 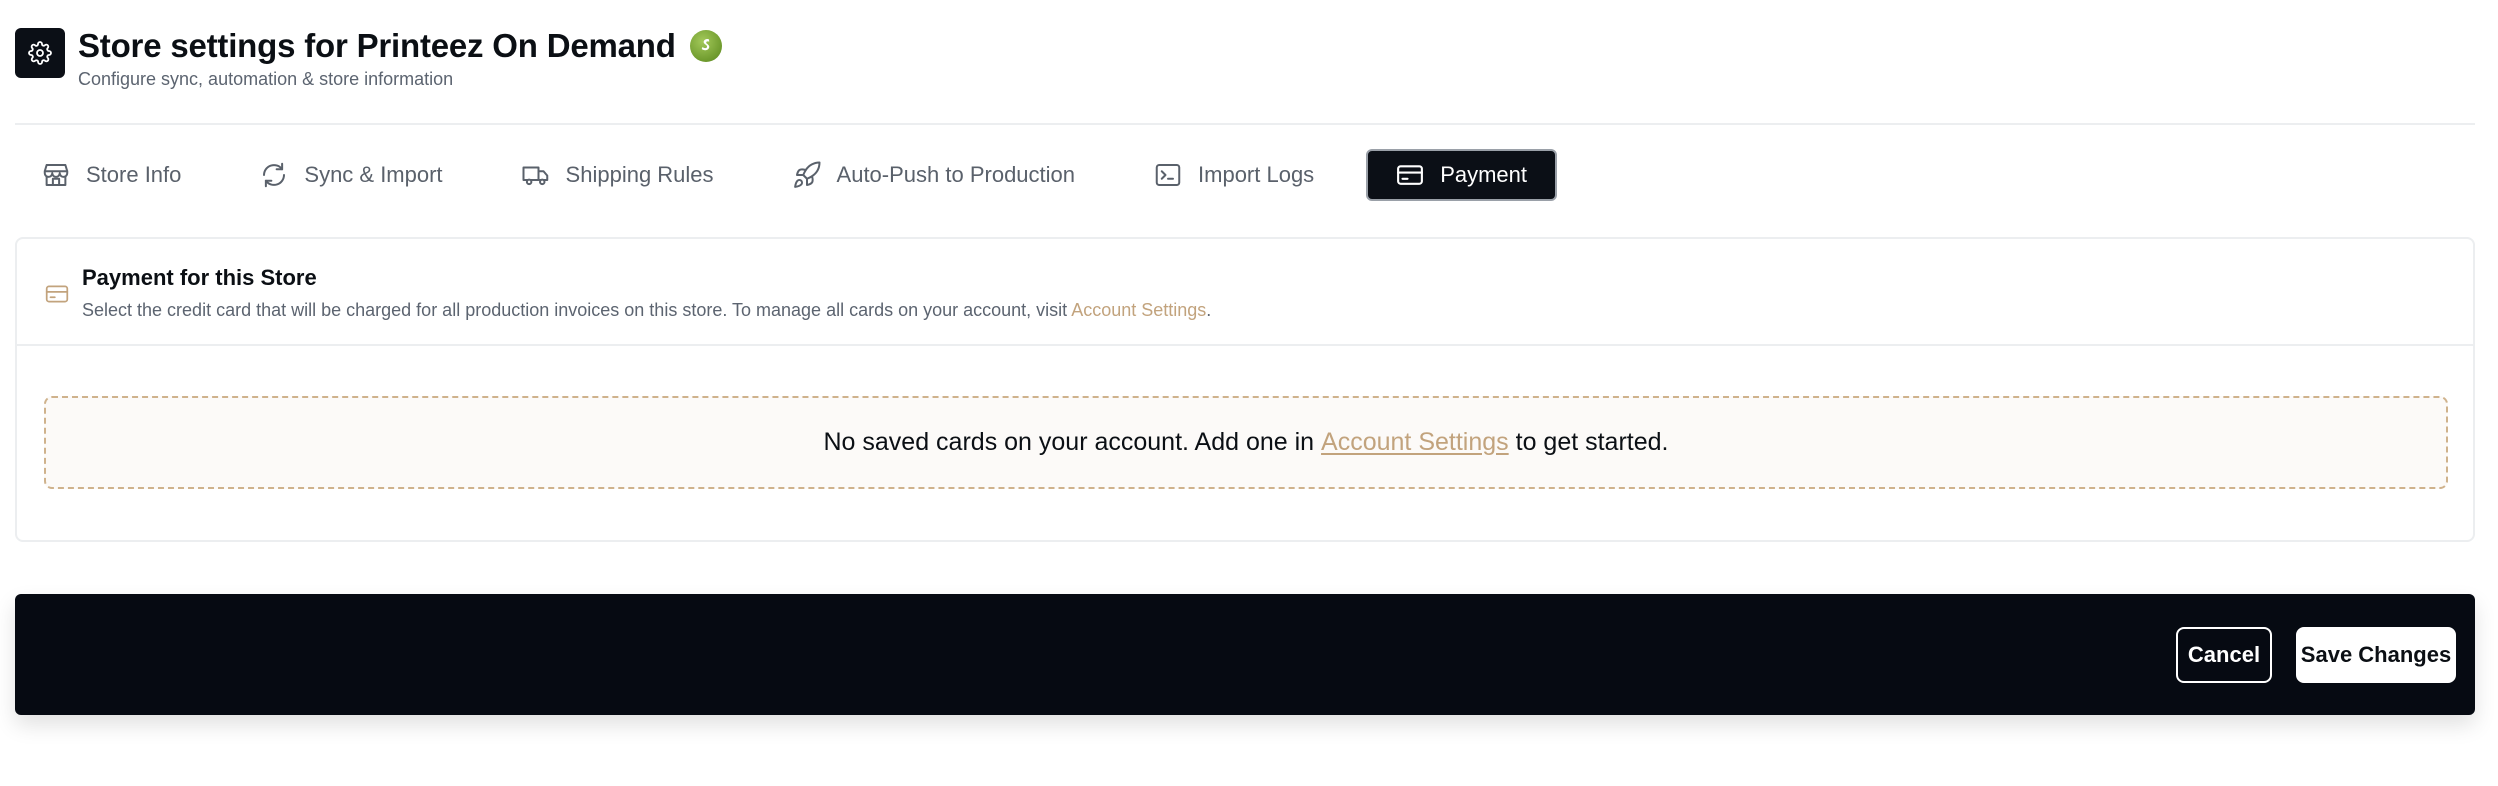 I want to click on tab-label: Payment, so click(x=1484, y=174).